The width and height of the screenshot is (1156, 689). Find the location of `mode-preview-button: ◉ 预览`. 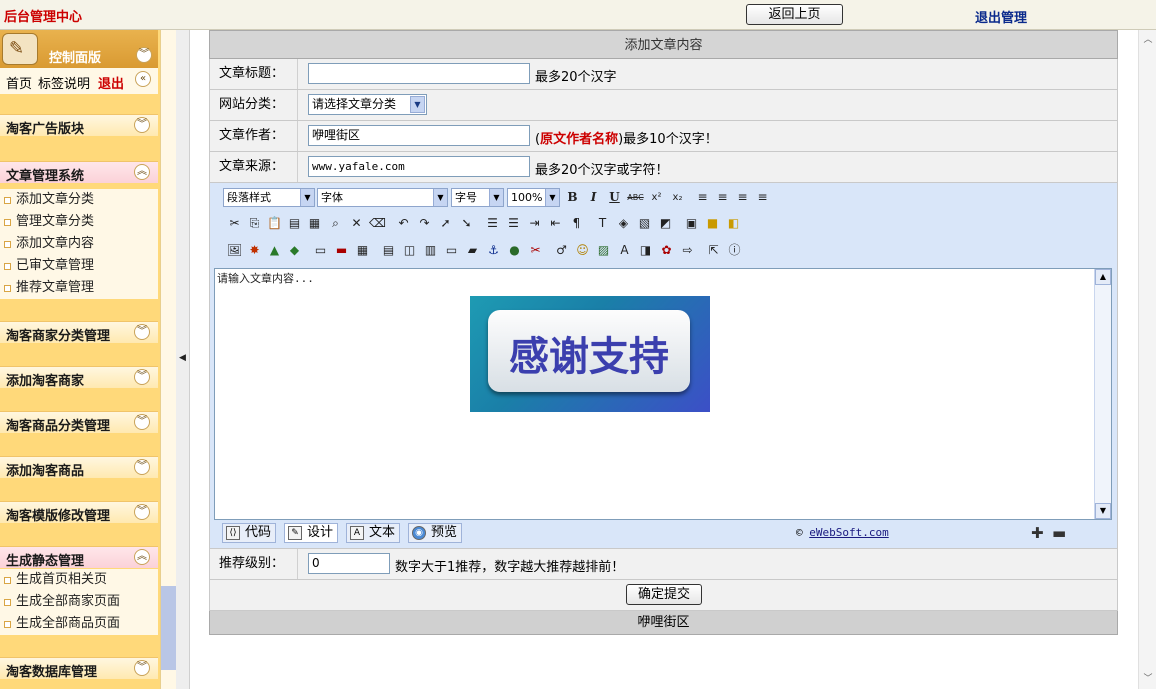

mode-preview-button: ◉ 预览 is located at coordinates (435, 533).